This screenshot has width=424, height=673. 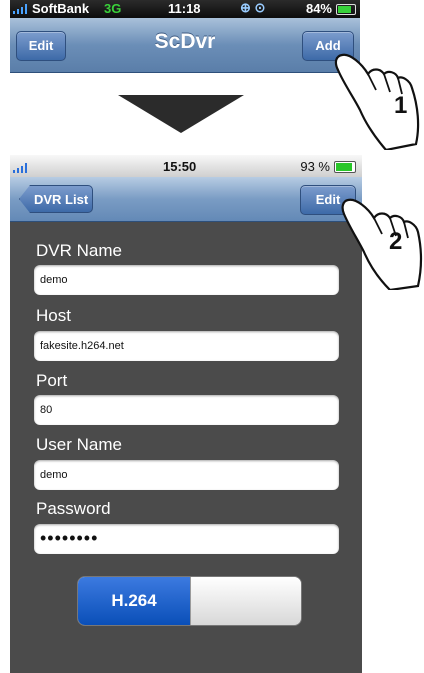 I want to click on screen-one: SoftBank 3G 11:18 ⊕ ⊙ 84% Edit ScDvr Add, so click(x=185, y=36).